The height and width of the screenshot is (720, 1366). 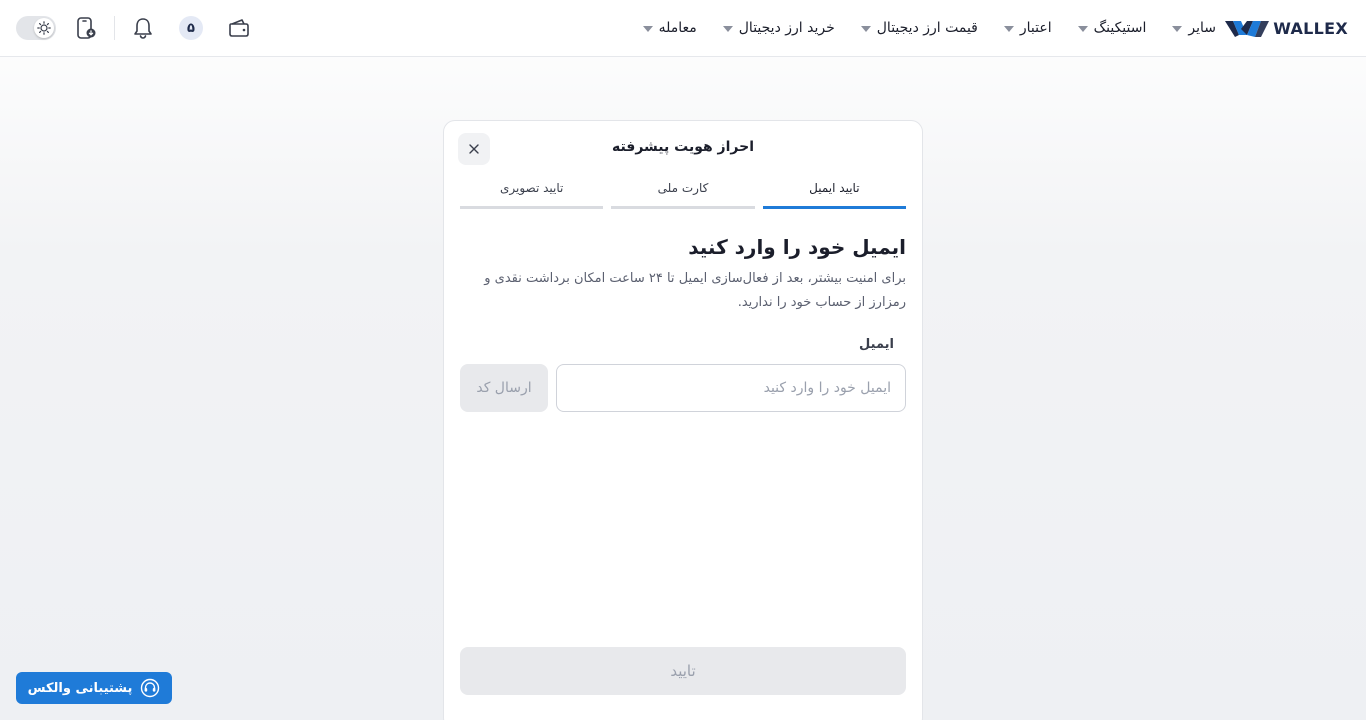 What do you see at coordinates (80, 688) in the screenshot?
I see `support-label: پشتیبانی والکس` at bounding box center [80, 688].